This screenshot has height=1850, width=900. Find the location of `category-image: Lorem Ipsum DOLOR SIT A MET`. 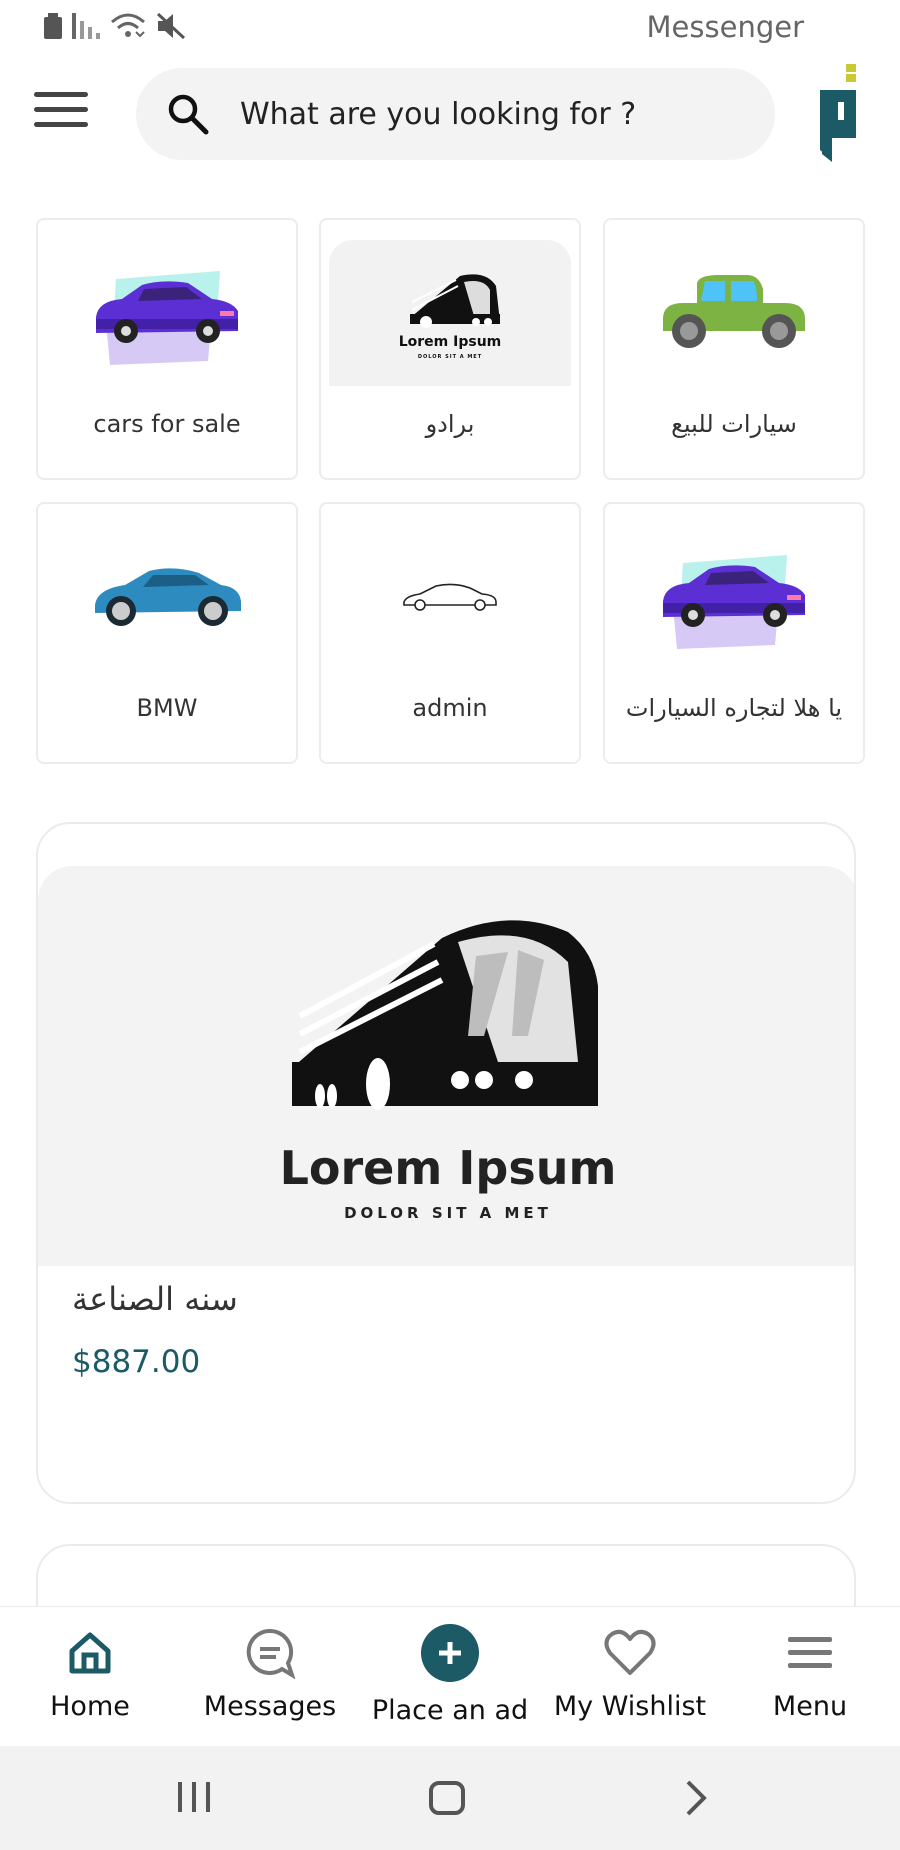

category-image: Lorem Ipsum DOLOR SIT A MET is located at coordinates (450, 313).